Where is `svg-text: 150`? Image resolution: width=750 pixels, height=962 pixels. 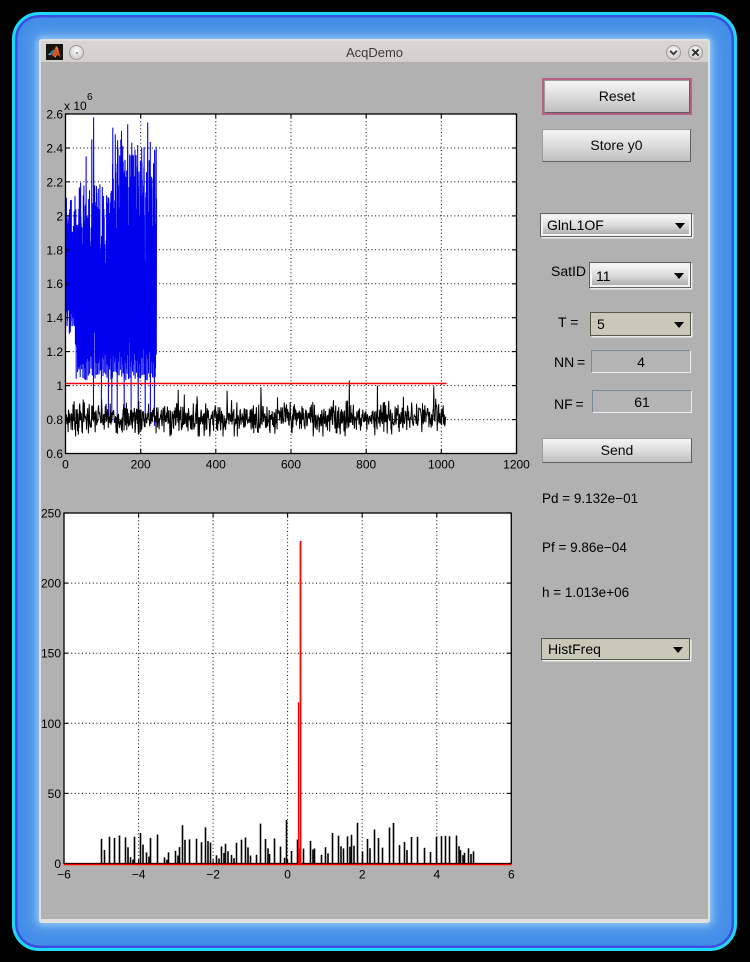
svg-text: 150 is located at coordinates (51, 654).